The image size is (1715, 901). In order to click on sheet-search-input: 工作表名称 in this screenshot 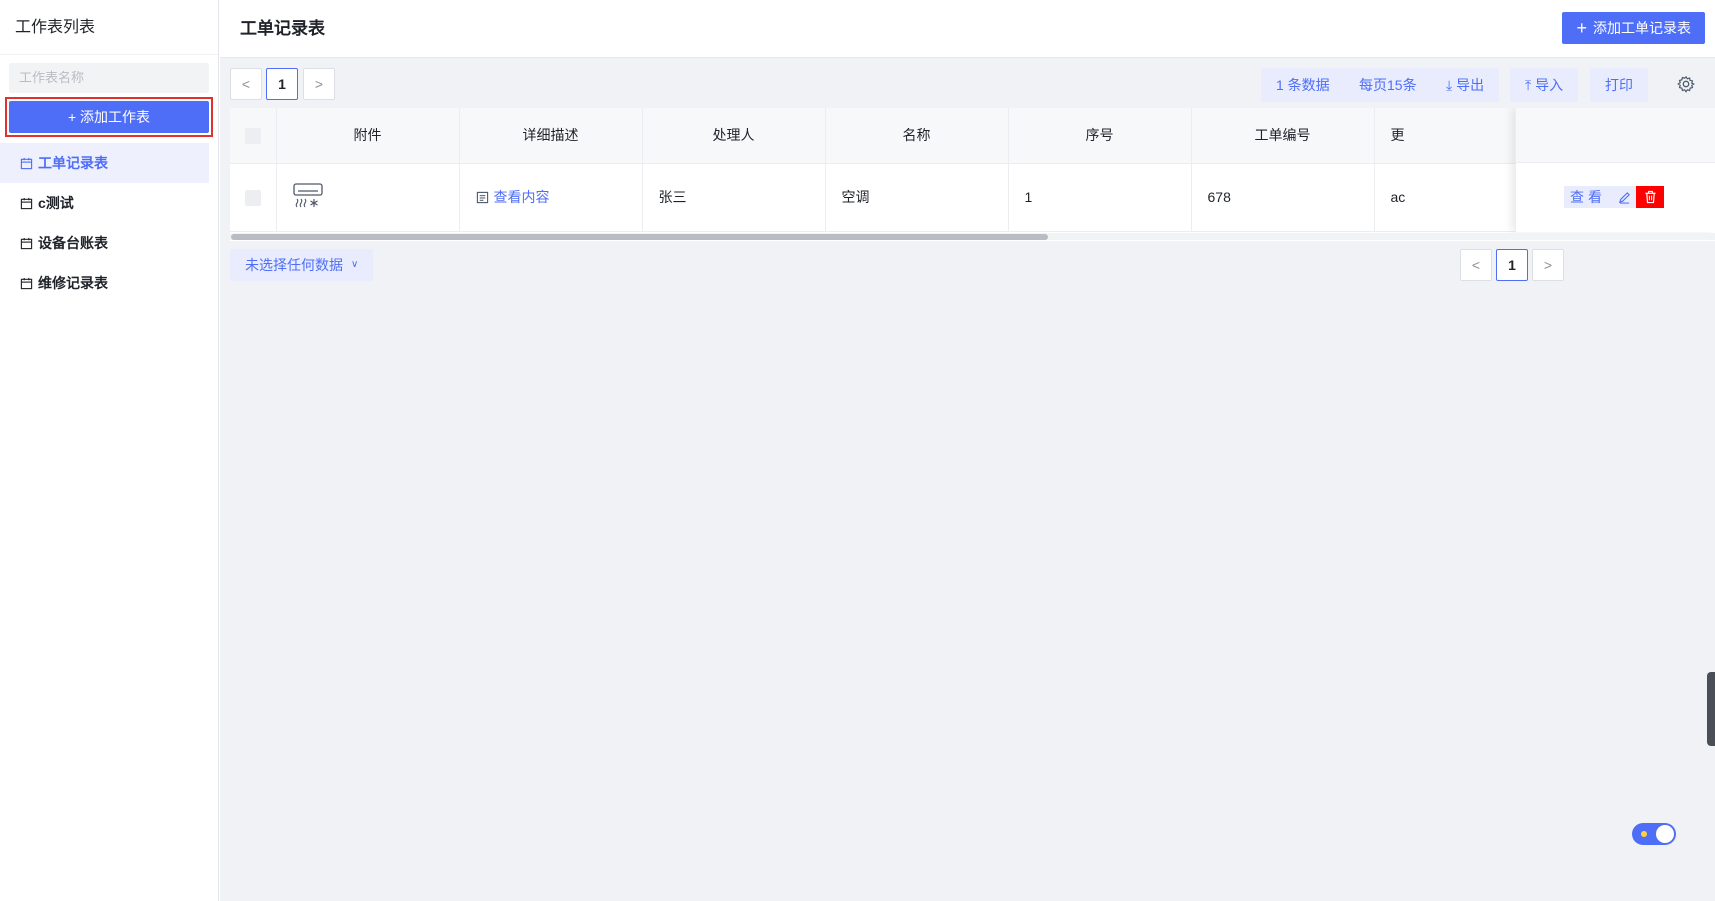, I will do `click(109, 78)`.